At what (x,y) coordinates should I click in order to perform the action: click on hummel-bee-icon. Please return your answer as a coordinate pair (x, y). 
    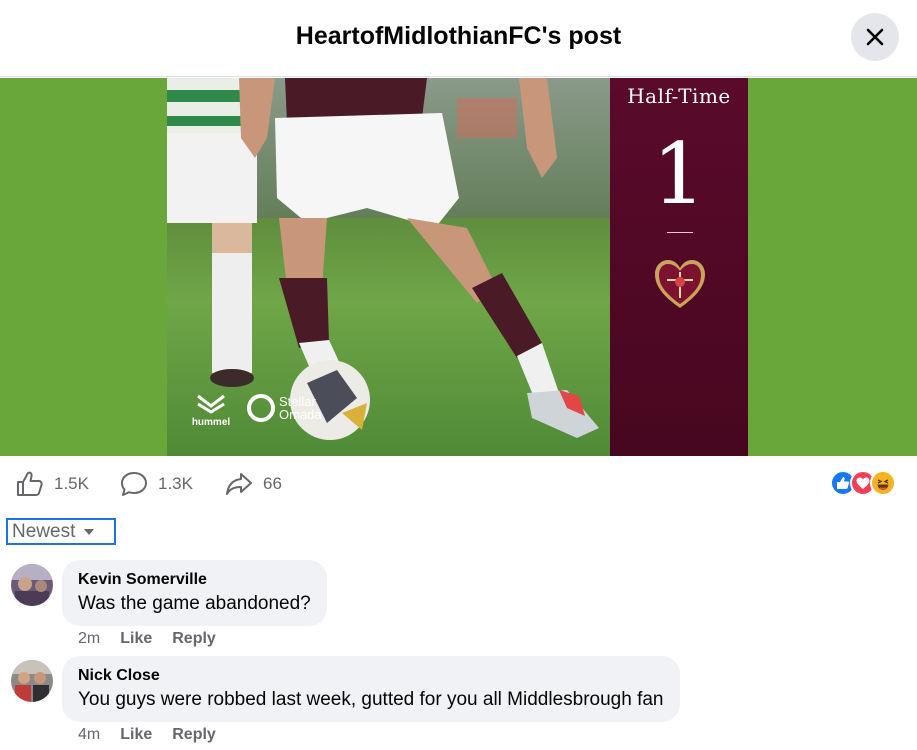
    Looking at the image, I should click on (211, 404).